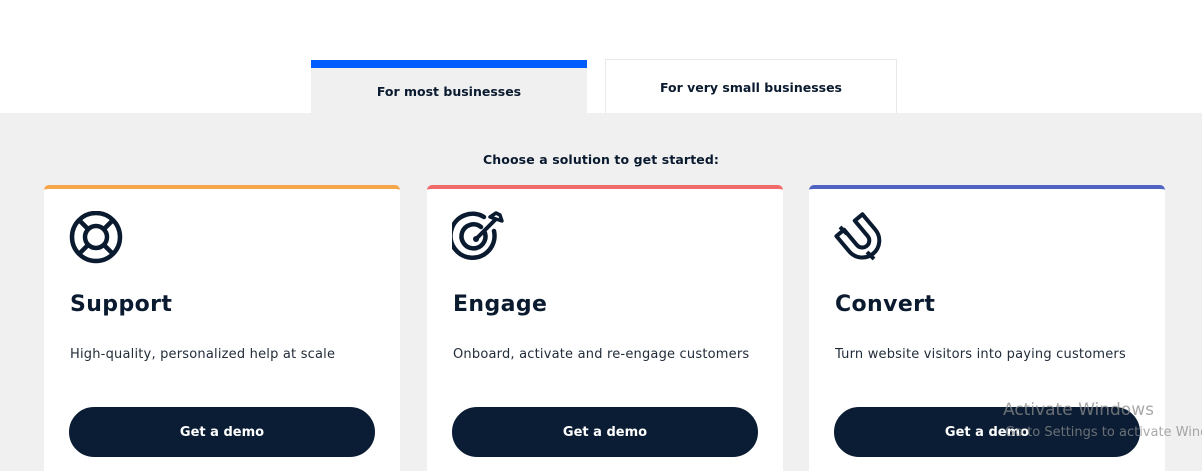 The image size is (1202, 471). What do you see at coordinates (1078, 410) in the screenshot?
I see `activate-windows-title: Activate Windows` at bounding box center [1078, 410].